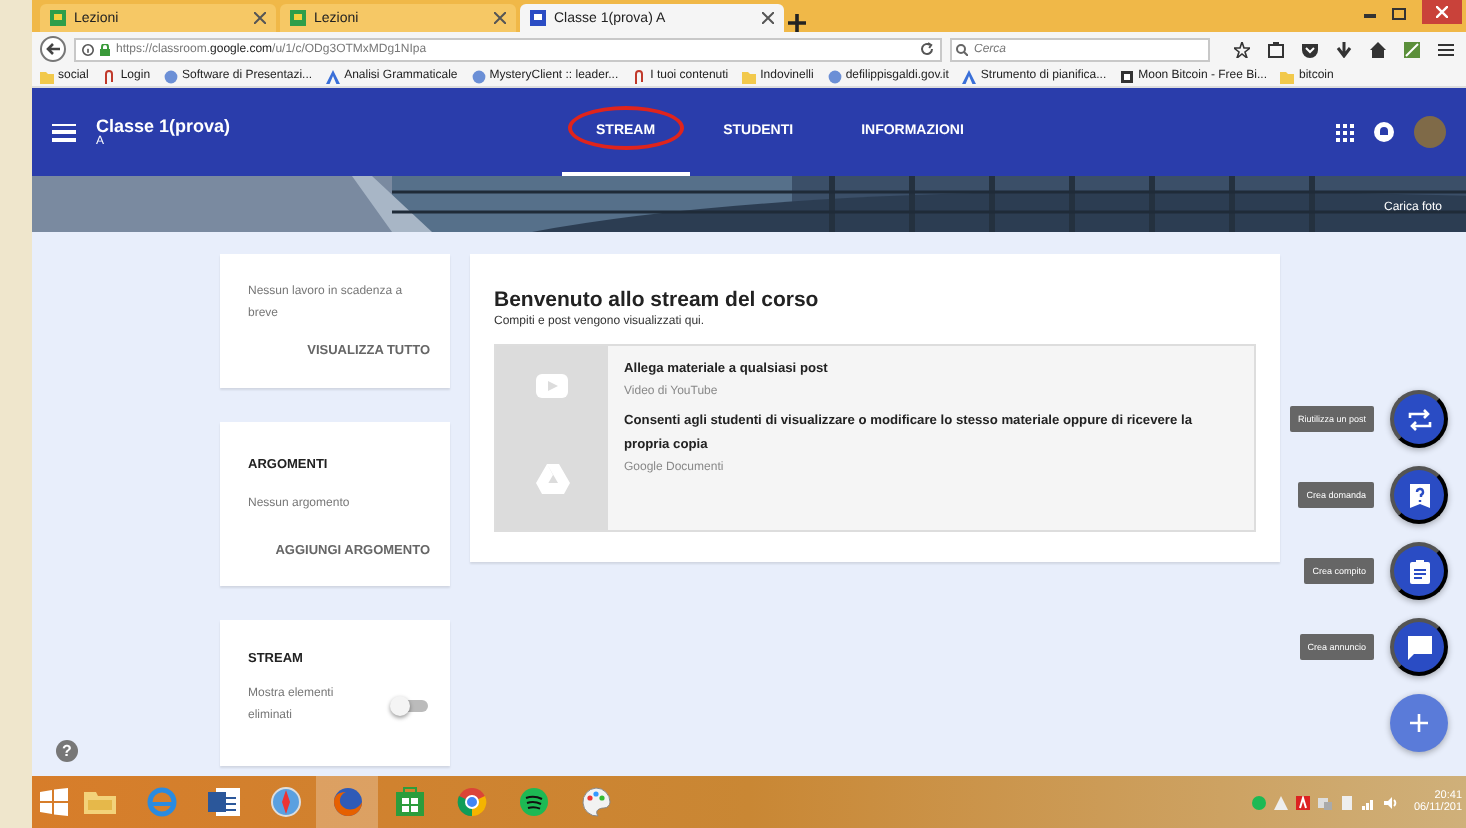 The image size is (1466, 828). What do you see at coordinates (105, 49) in the screenshot?
I see `lock-icon` at bounding box center [105, 49].